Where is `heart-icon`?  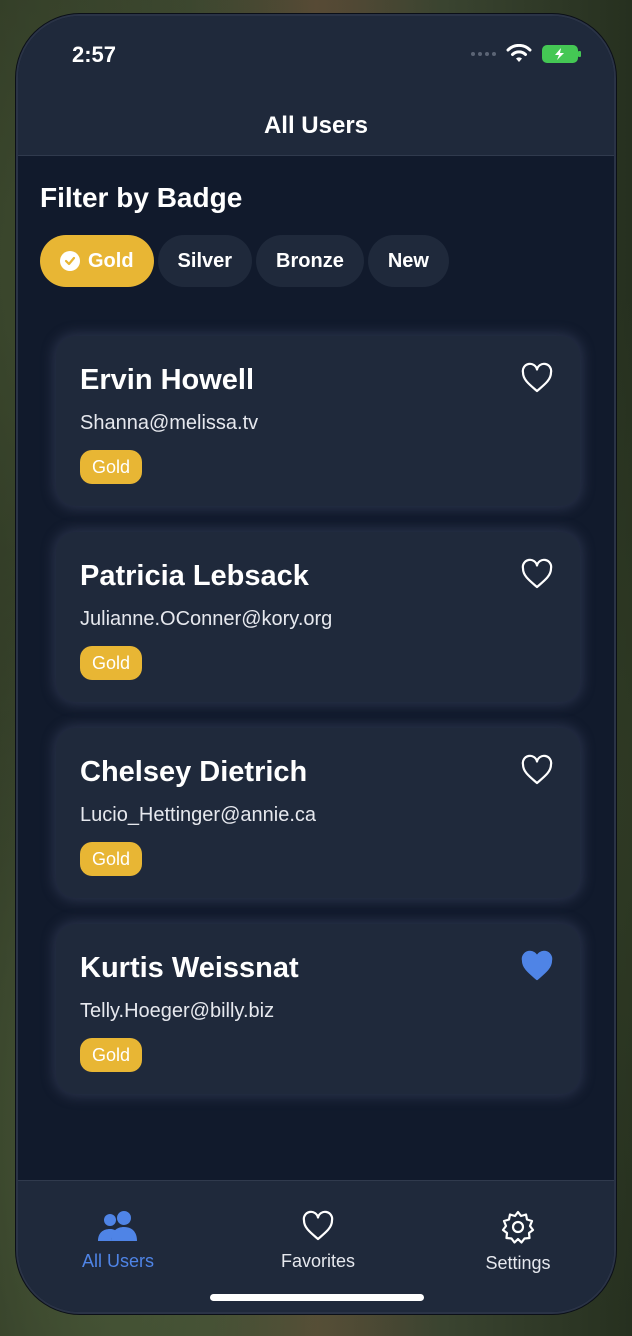 heart-icon is located at coordinates (318, 1225).